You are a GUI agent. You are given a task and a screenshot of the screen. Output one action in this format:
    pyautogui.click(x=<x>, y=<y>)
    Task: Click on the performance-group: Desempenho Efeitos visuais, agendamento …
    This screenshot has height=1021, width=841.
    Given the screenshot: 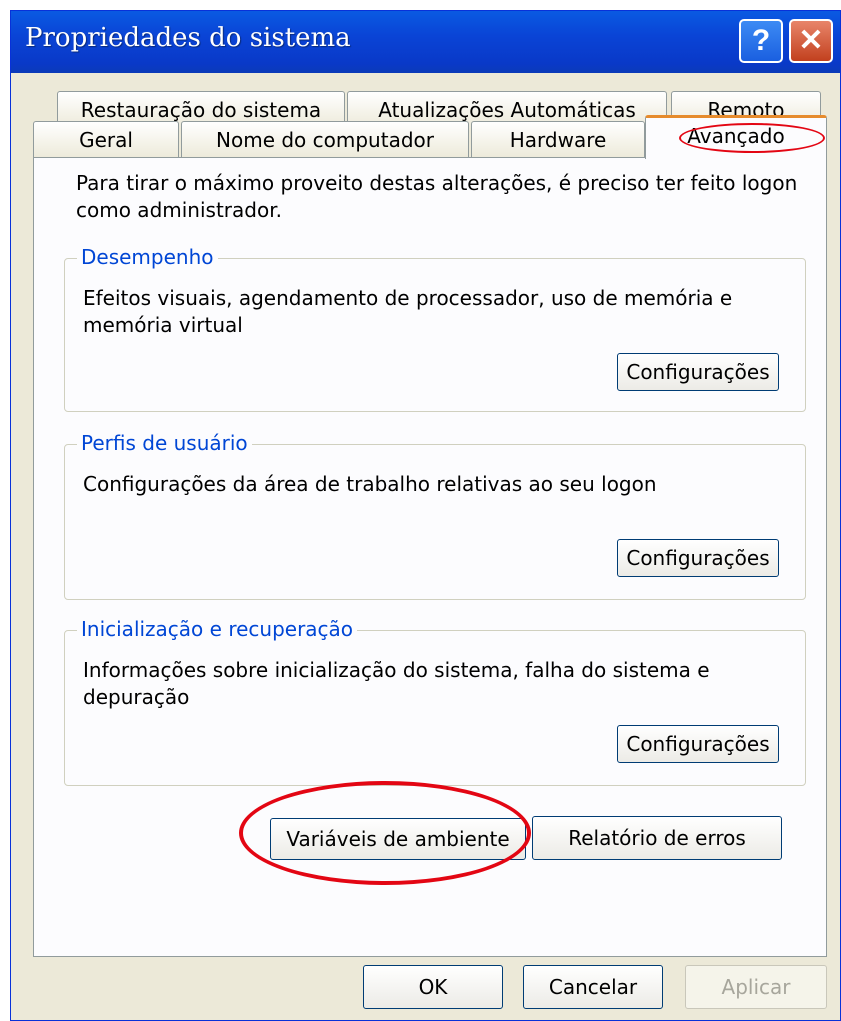 What is the action you would take?
    pyautogui.click(x=435, y=328)
    